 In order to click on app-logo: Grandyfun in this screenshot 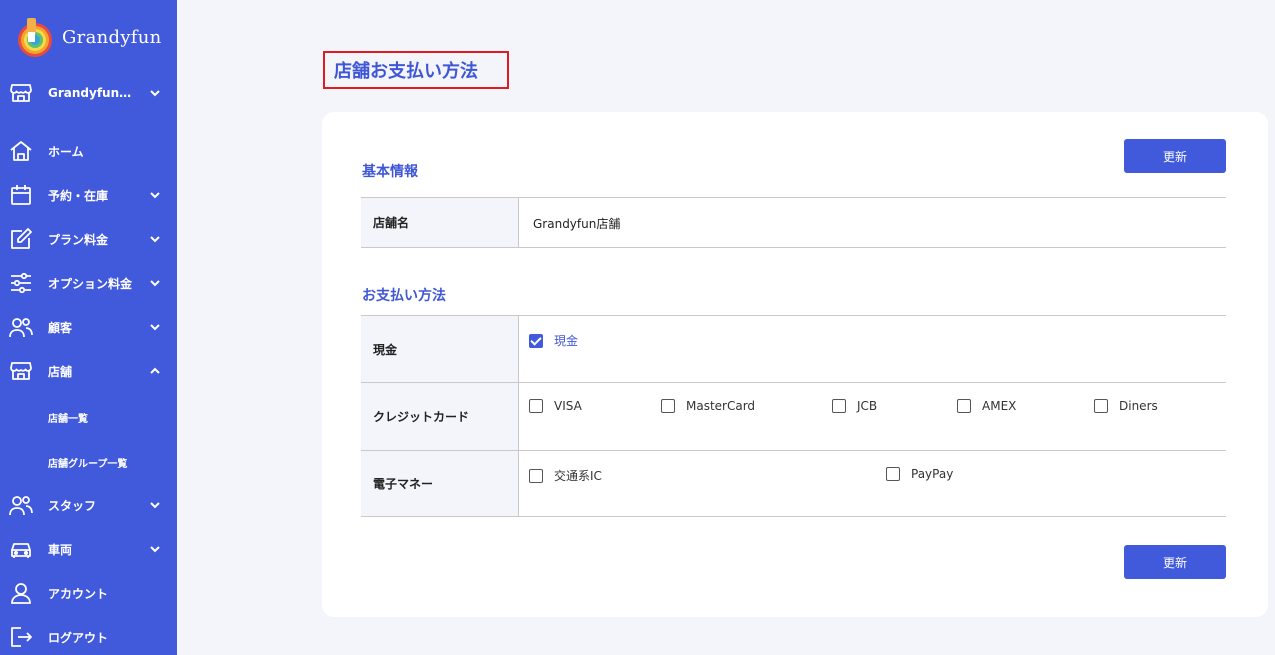, I will do `click(88, 37)`.